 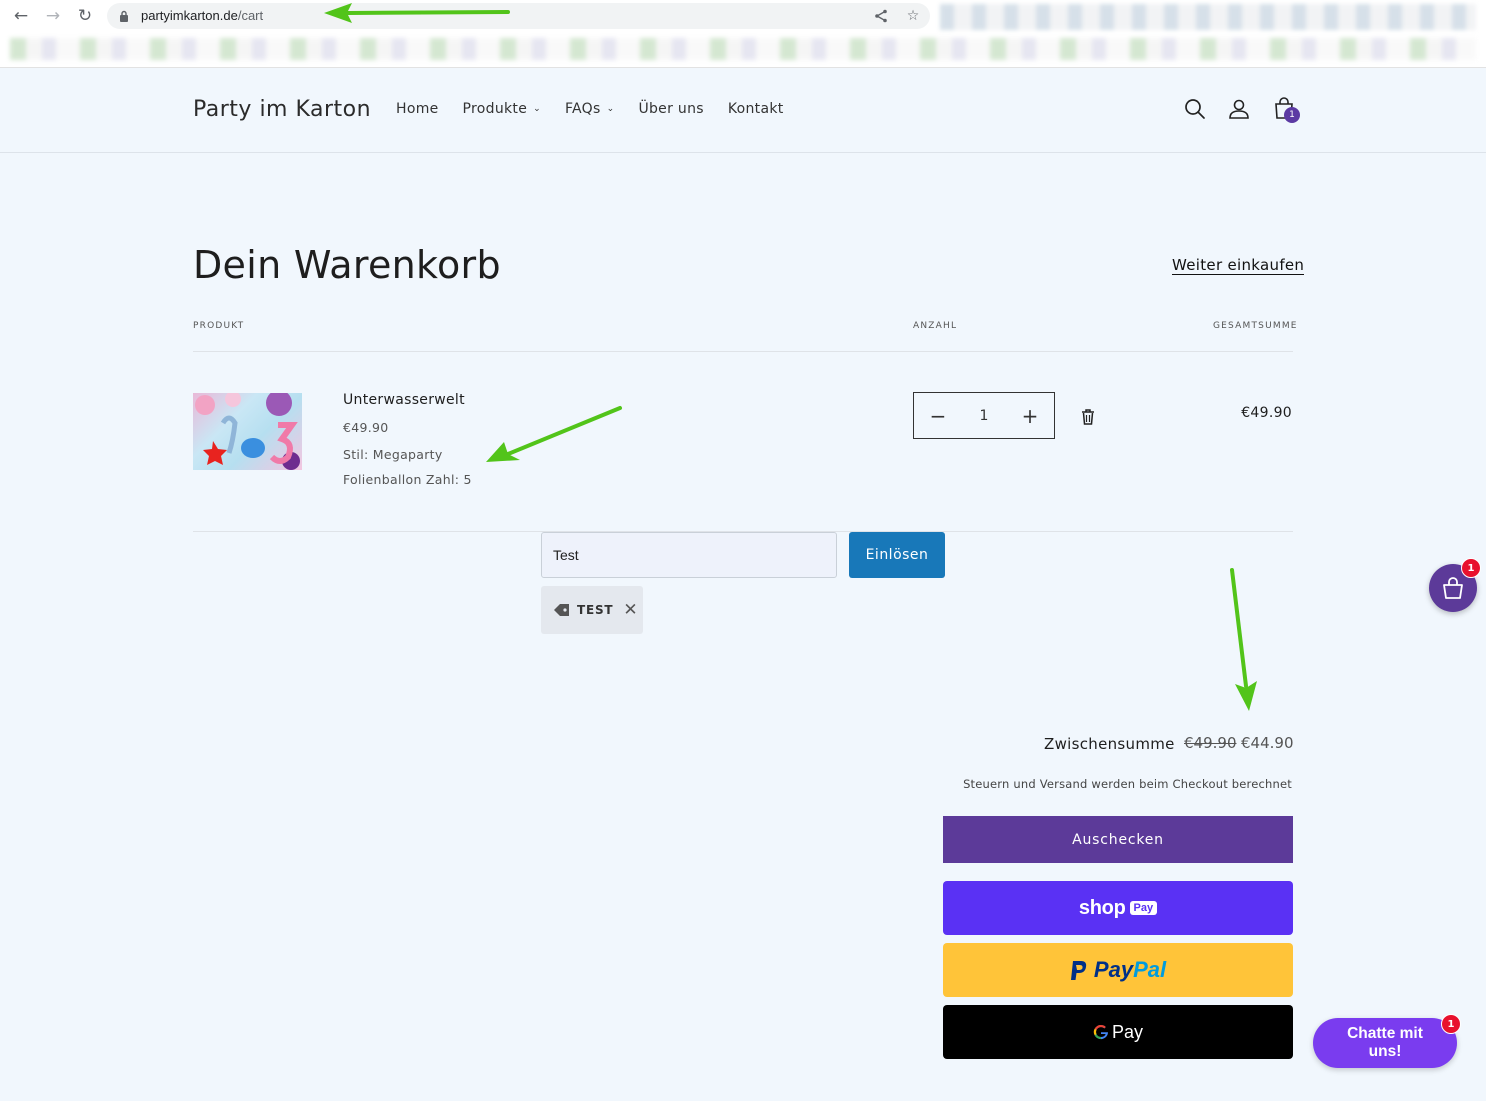 I want to click on url-text: partyimkarton.de/cart, so click(x=202, y=15).